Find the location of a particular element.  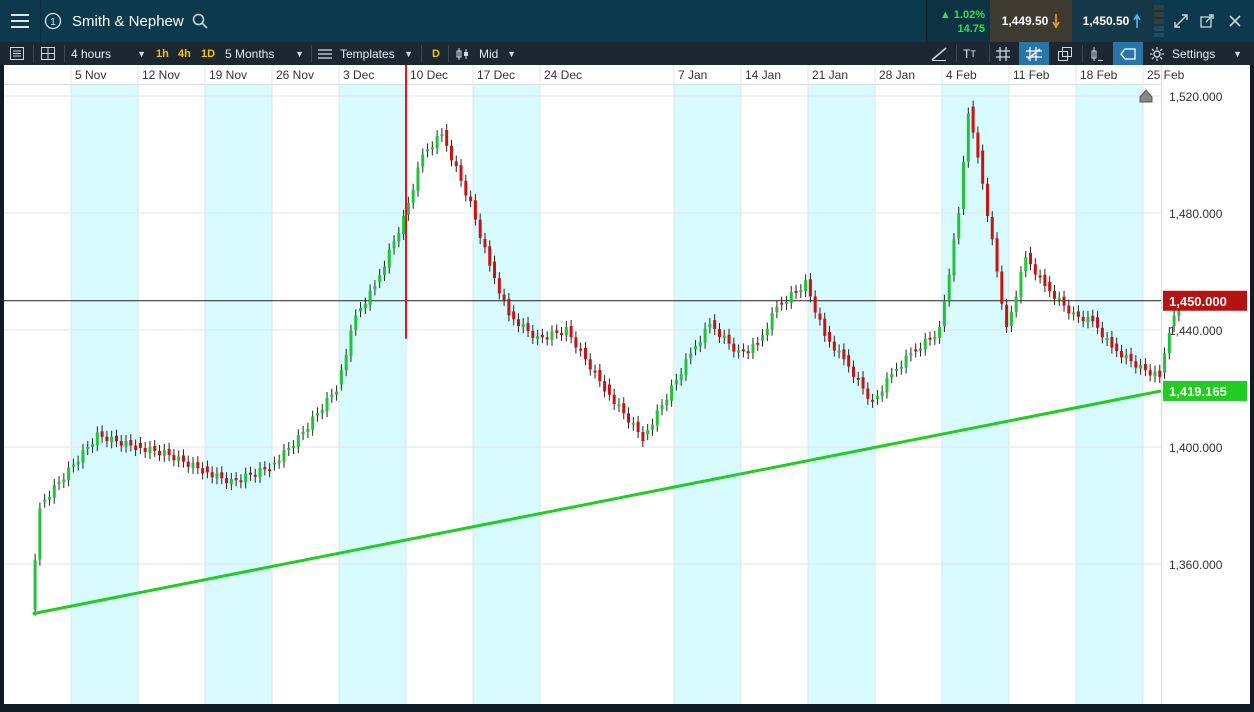

search-icon is located at coordinates (200, 21).